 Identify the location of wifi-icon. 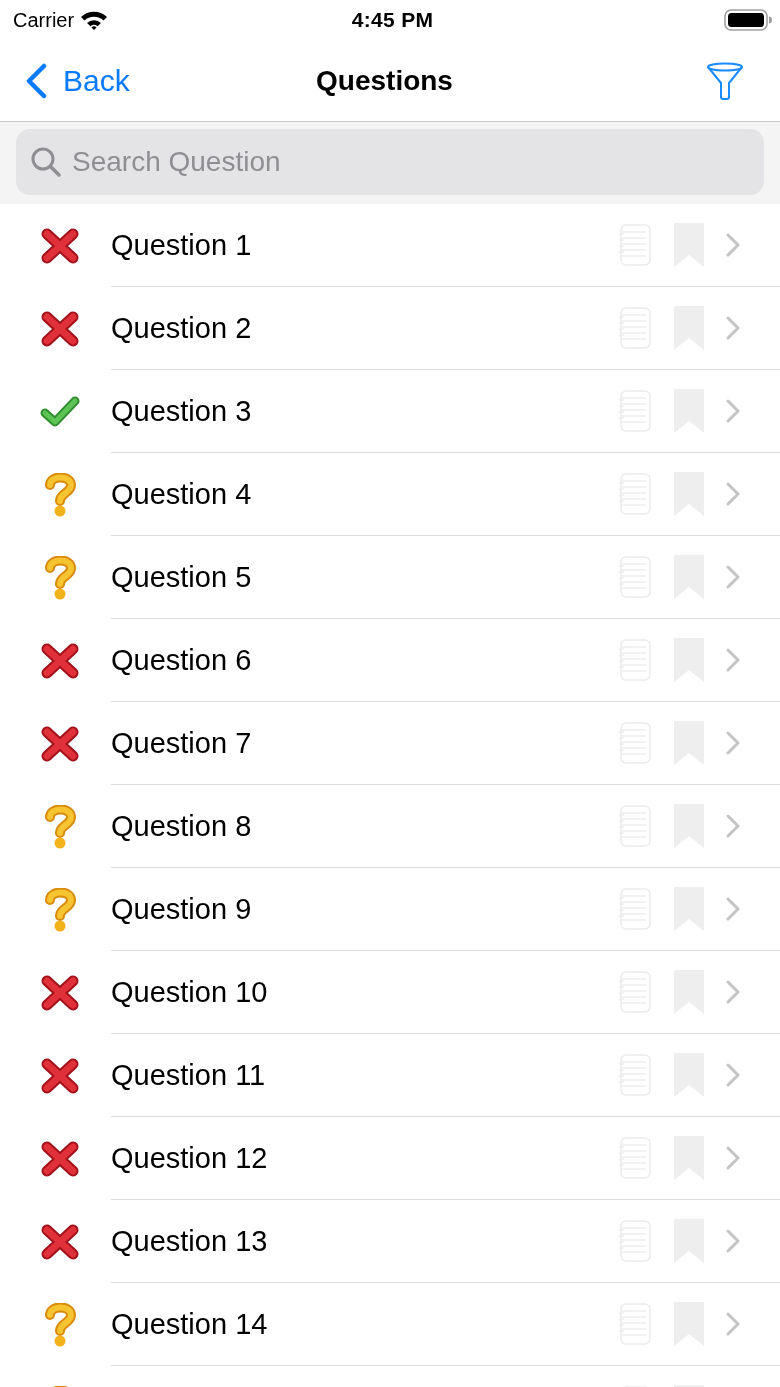
(94, 20).